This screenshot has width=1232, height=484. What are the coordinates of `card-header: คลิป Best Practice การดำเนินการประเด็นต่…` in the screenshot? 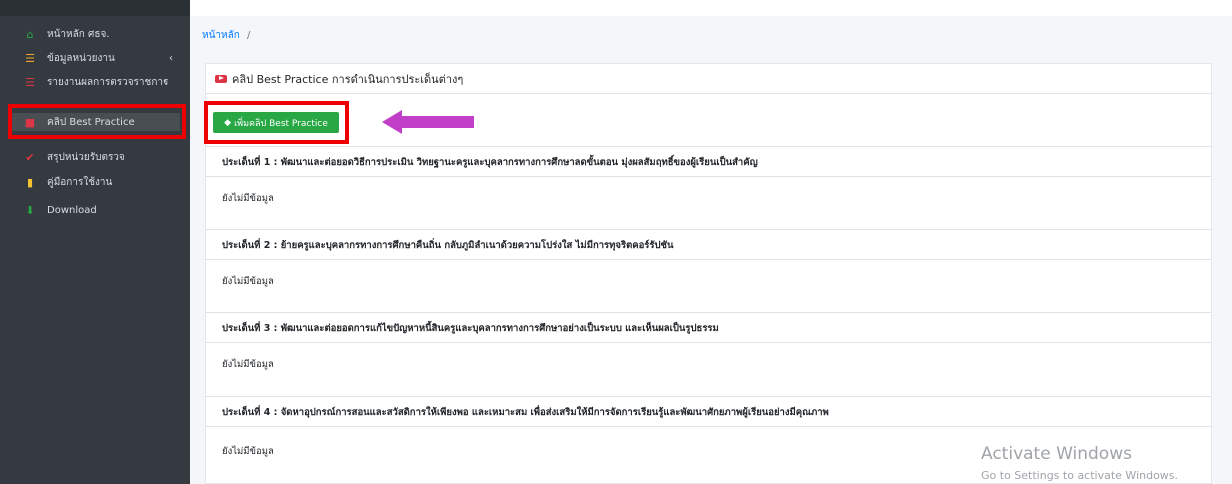 It's located at (708, 79).